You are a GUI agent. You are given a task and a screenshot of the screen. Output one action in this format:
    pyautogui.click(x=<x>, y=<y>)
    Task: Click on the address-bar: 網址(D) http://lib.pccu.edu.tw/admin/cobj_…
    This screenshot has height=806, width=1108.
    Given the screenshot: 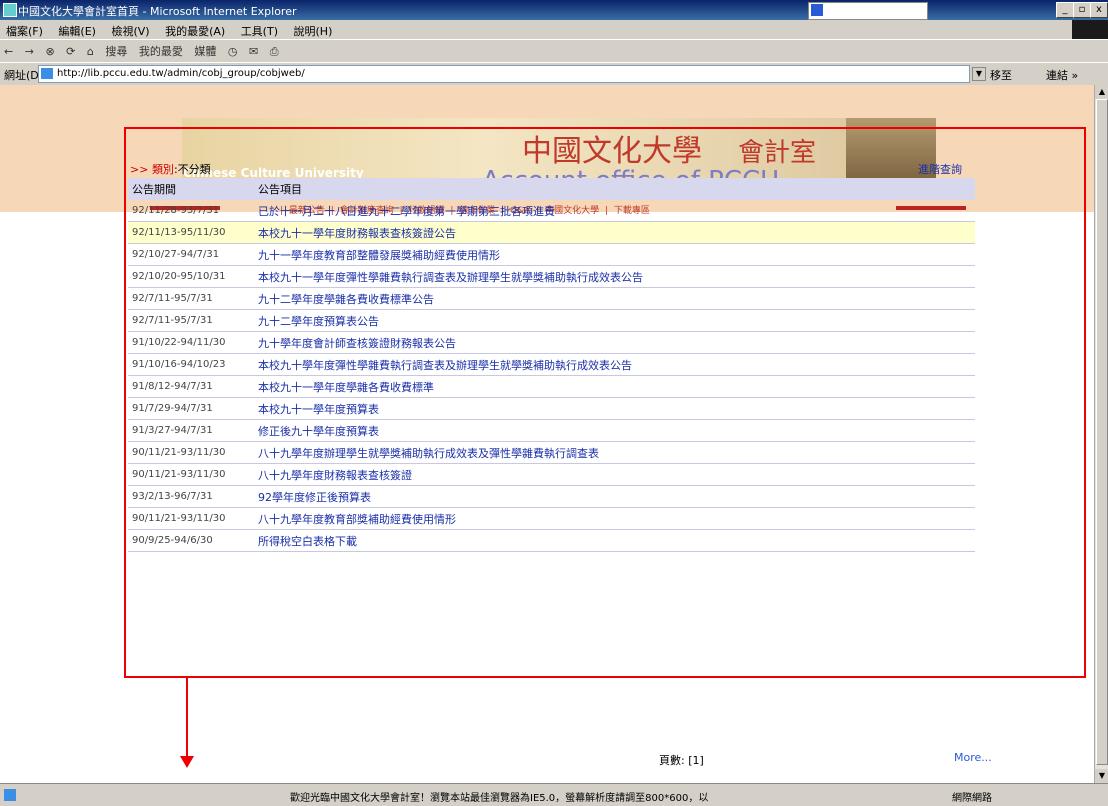 What is the action you would take?
    pyautogui.click(x=554, y=74)
    